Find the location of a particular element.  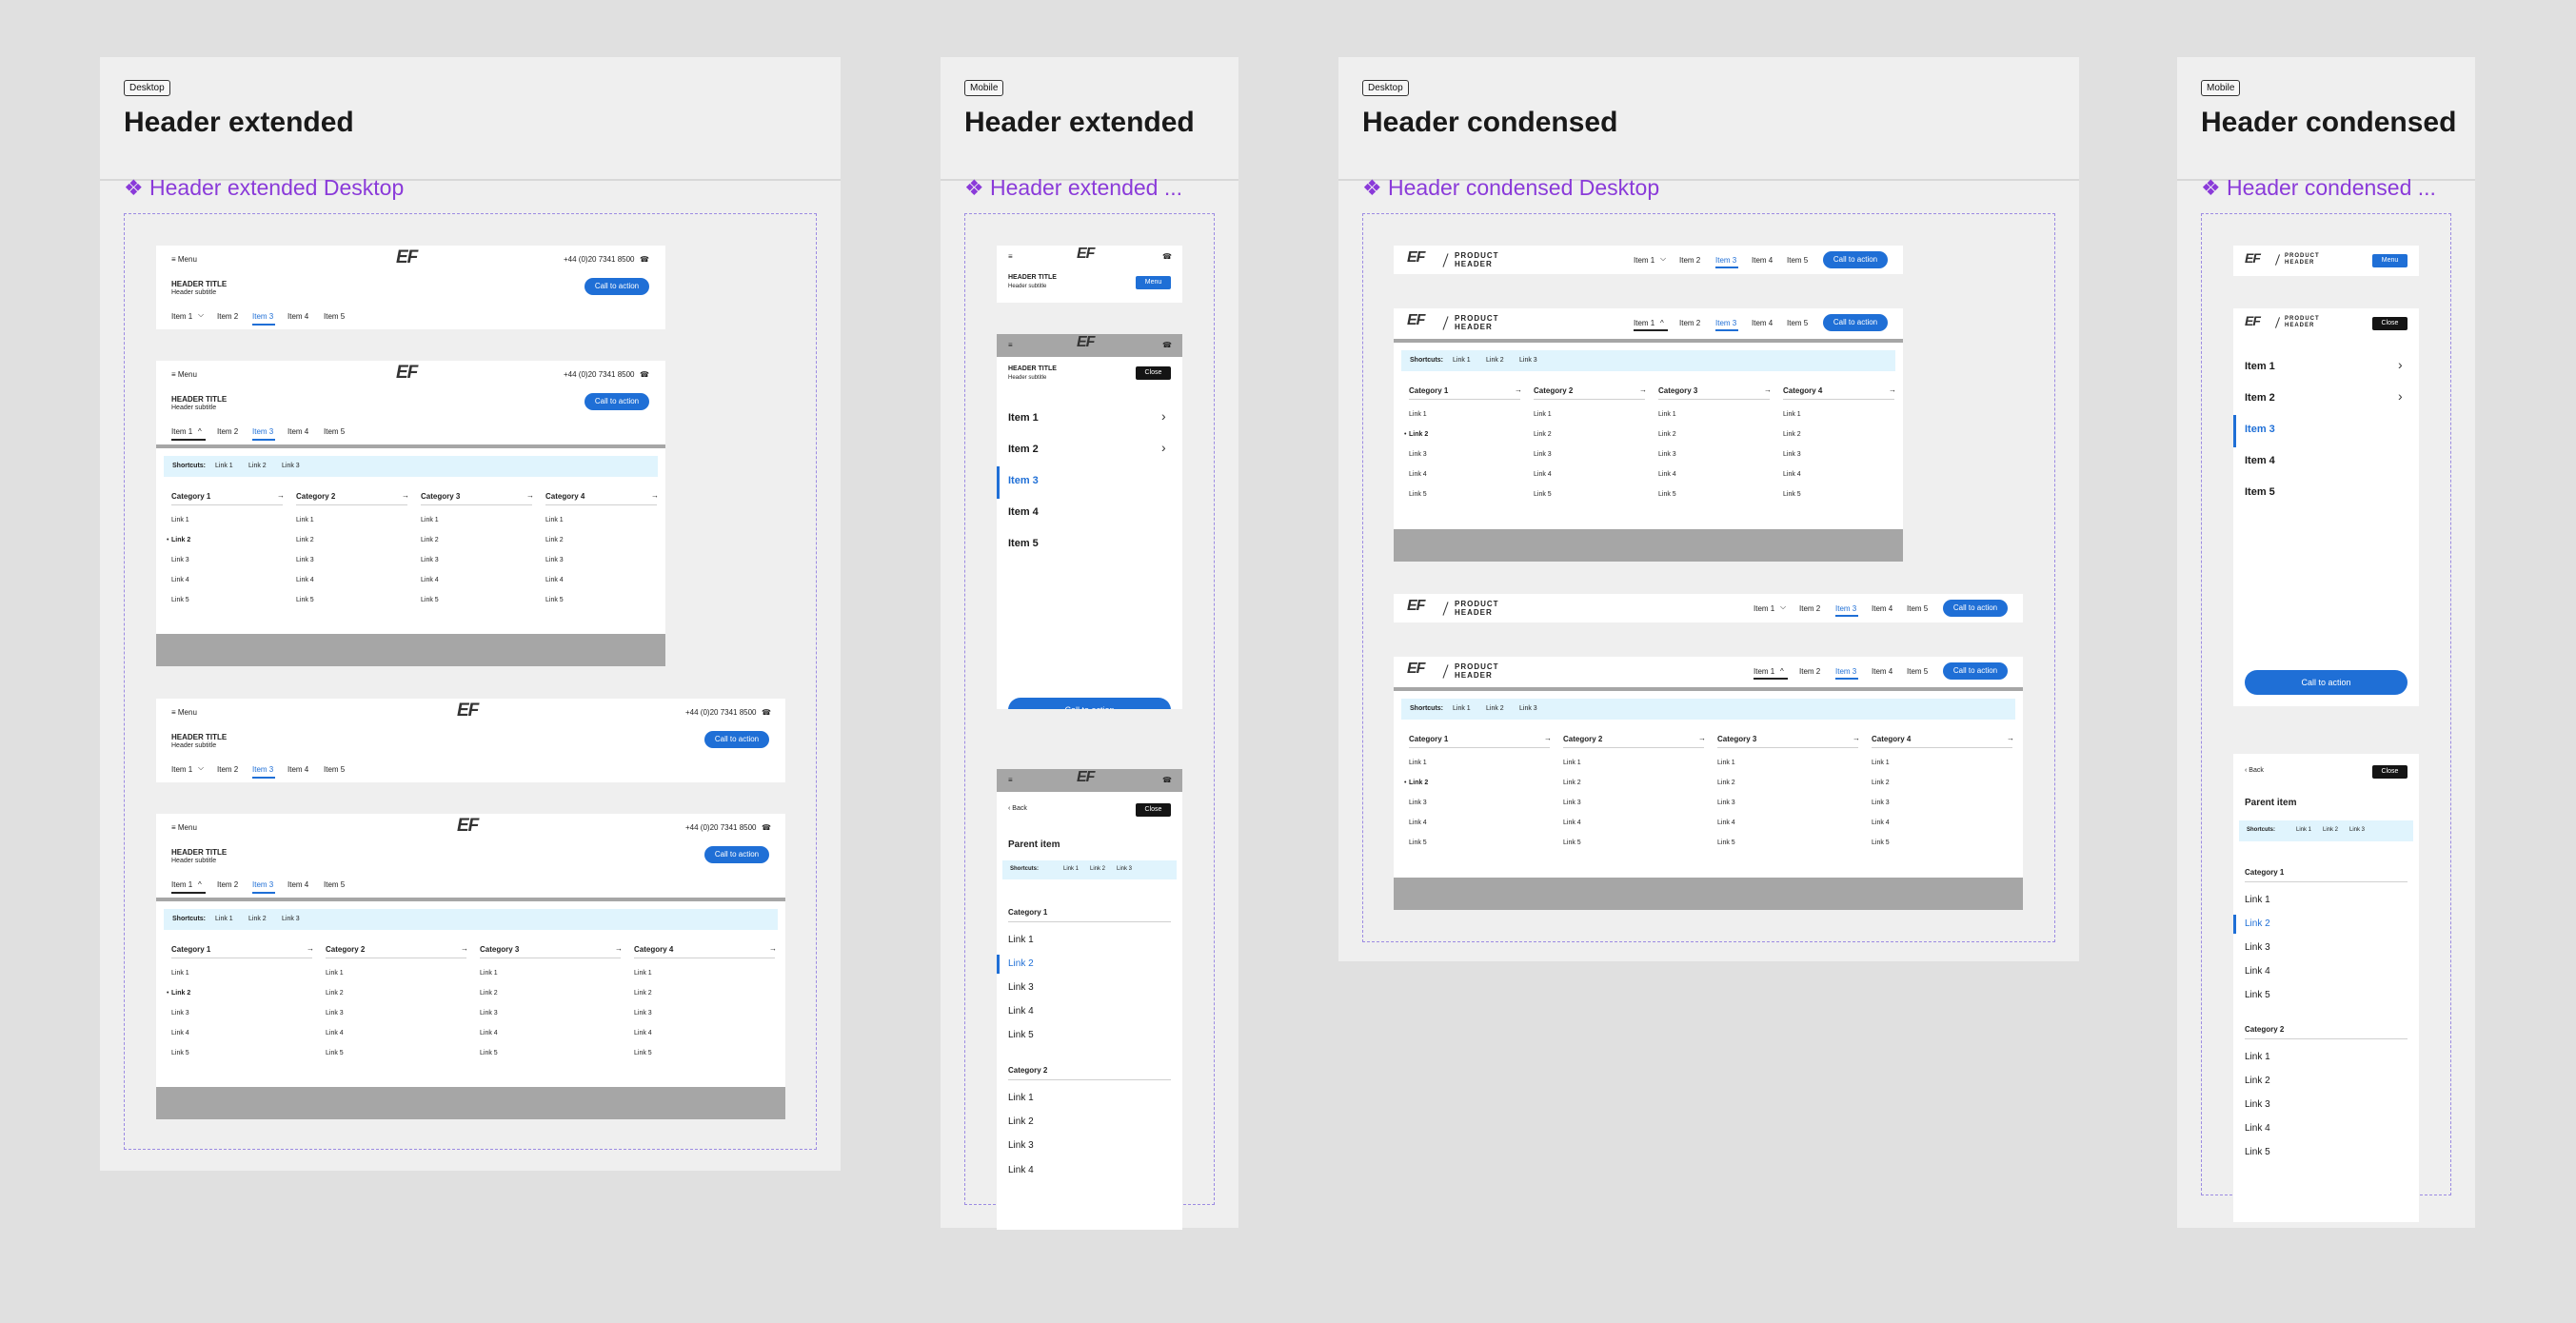

category-2-link-2: Link 2 is located at coordinates (1021, 1121).